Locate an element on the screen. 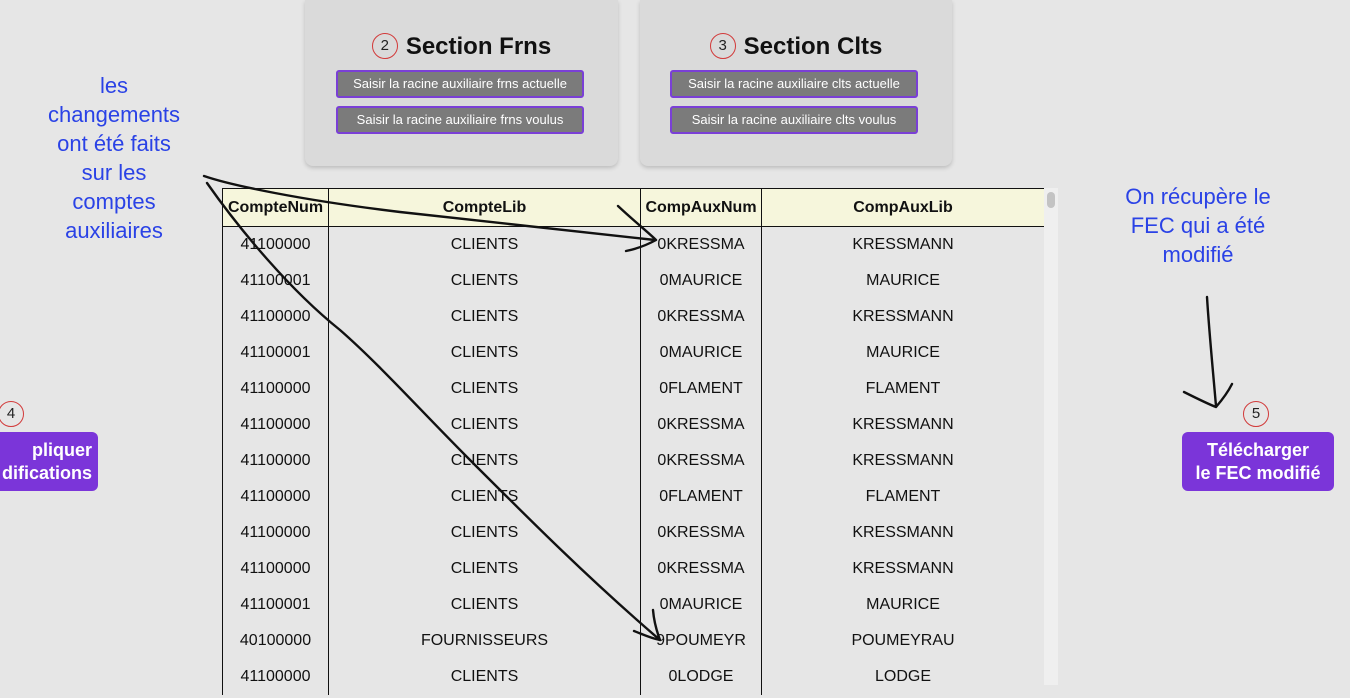 This screenshot has width=1350, height=698. header-compauxnum: CompAuxNum is located at coordinates (701, 207).